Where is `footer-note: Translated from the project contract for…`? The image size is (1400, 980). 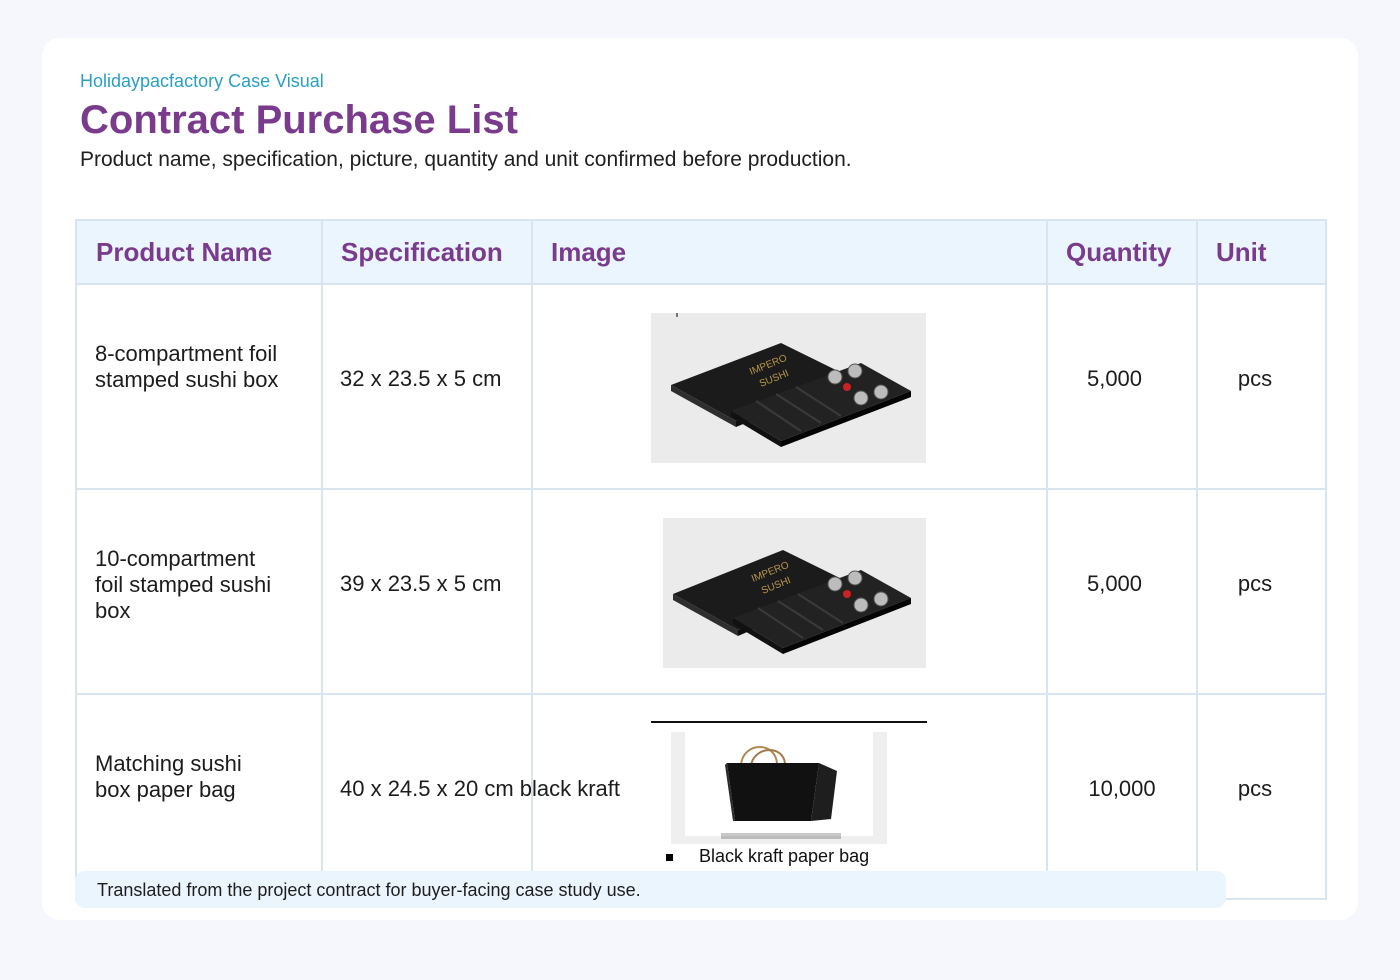
footer-note: Translated from the project contract for… is located at coordinates (650, 889).